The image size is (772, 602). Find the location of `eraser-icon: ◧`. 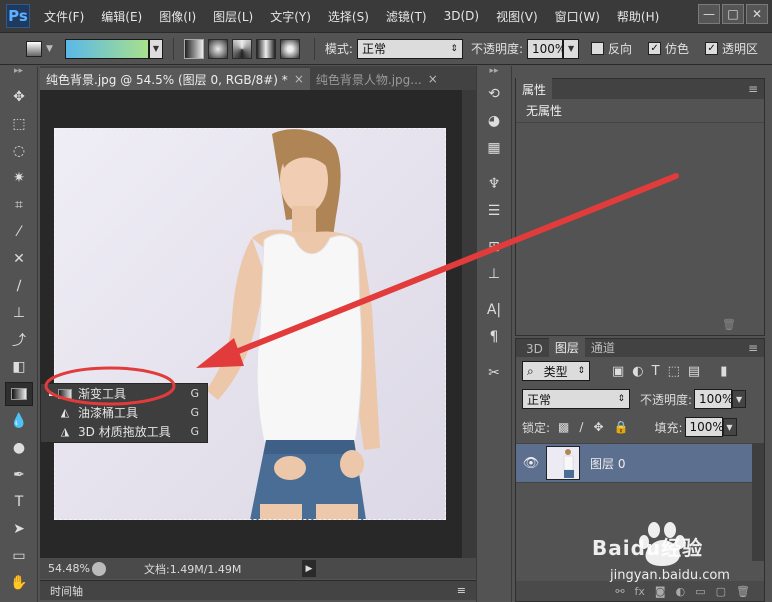

eraser-icon: ◧ is located at coordinates (19, 367).